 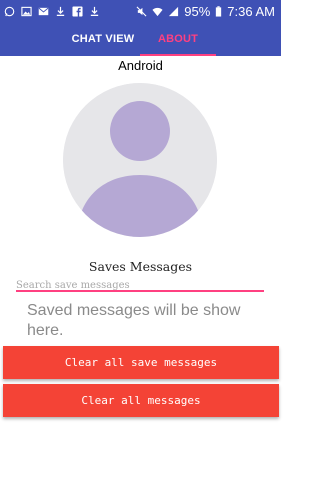 I want to click on user-avatar-icon, so click(x=140, y=160).